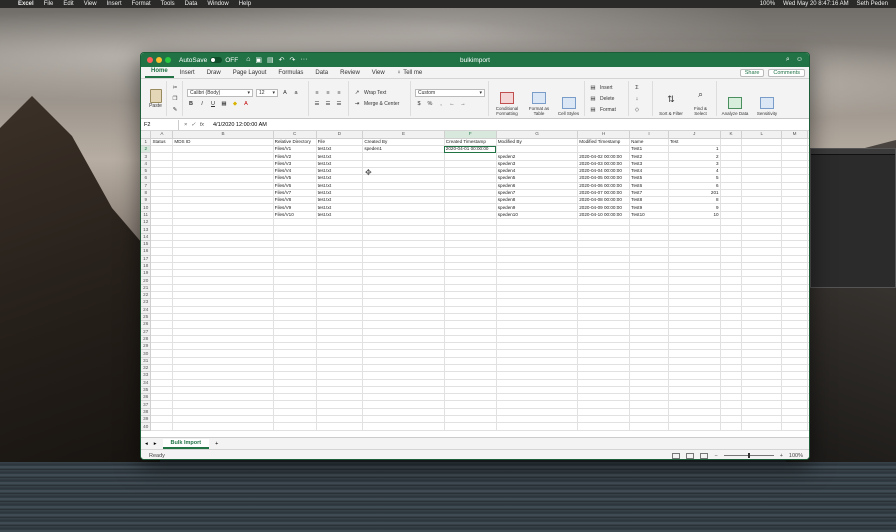  What do you see at coordinates (470, 317) in the screenshot?
I see `cell-f25` at bounding box center [470, 317].